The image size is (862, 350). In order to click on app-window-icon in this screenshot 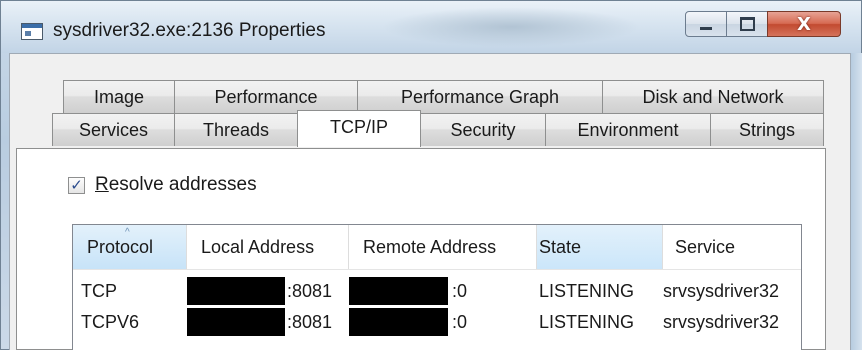, I will do `click(32, 31)`.